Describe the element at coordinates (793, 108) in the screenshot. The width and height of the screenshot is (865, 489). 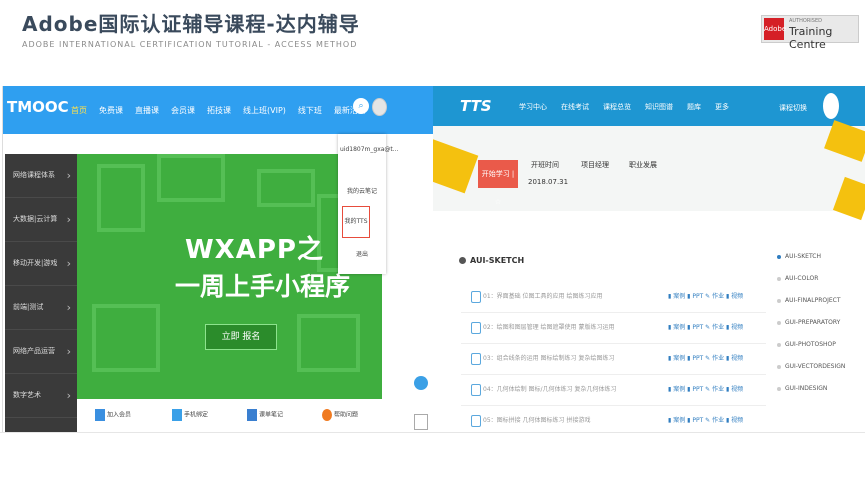
I see `course-switch: 课程切换` at that location.